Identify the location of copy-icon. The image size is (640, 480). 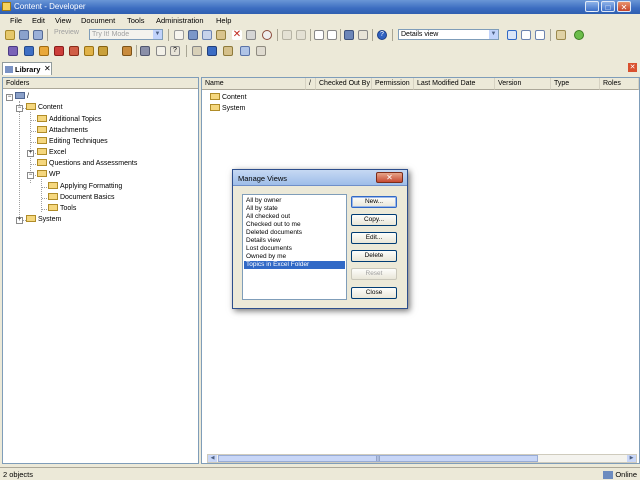
(207, 35).